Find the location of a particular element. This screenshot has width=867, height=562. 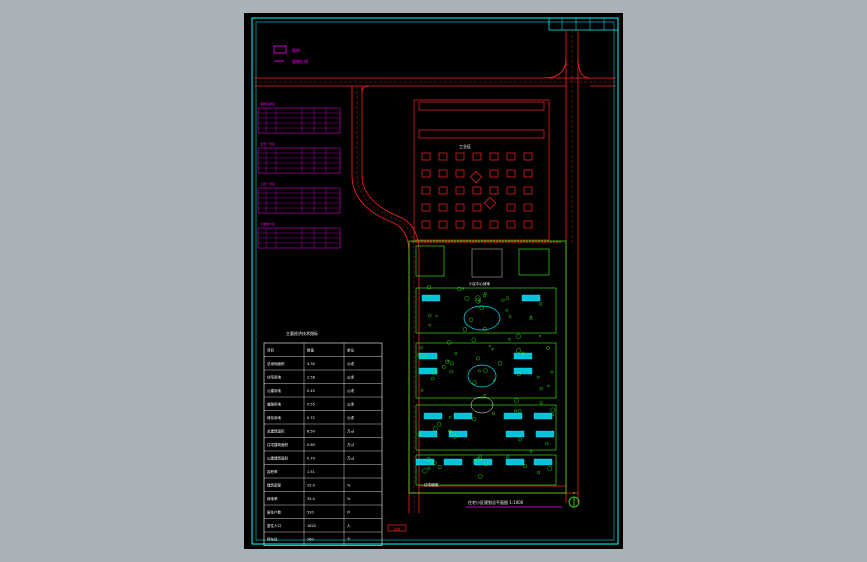

econ-table-cell: 人 is located at coordinates (349, 525).